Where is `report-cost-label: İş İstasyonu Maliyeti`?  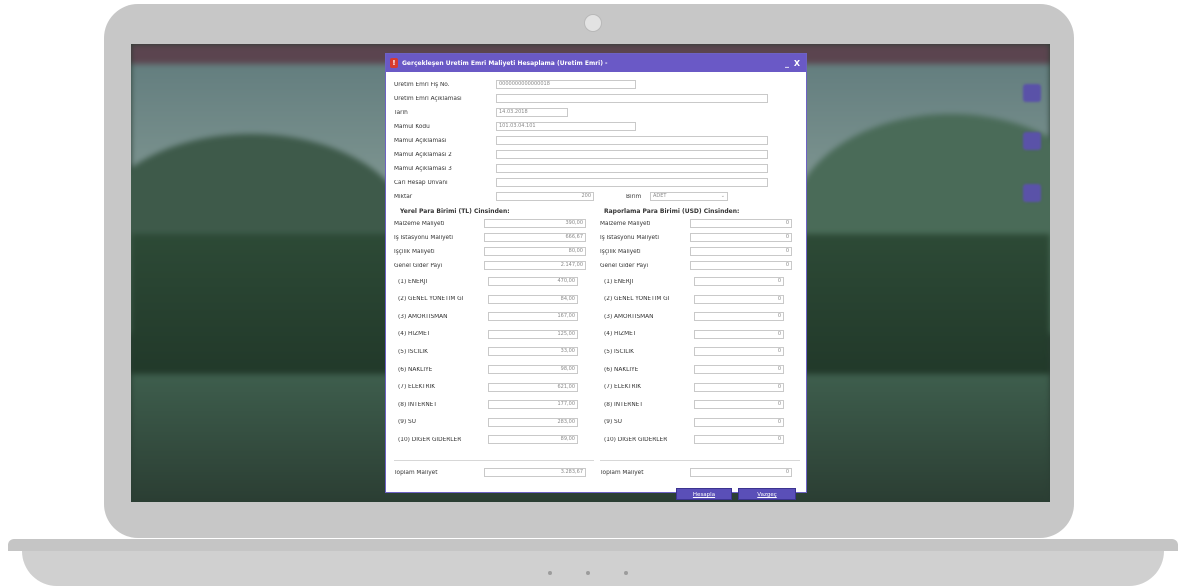 report-cost-label: İş İstasyonu Maliyeti is located at coordinates (629, 237).